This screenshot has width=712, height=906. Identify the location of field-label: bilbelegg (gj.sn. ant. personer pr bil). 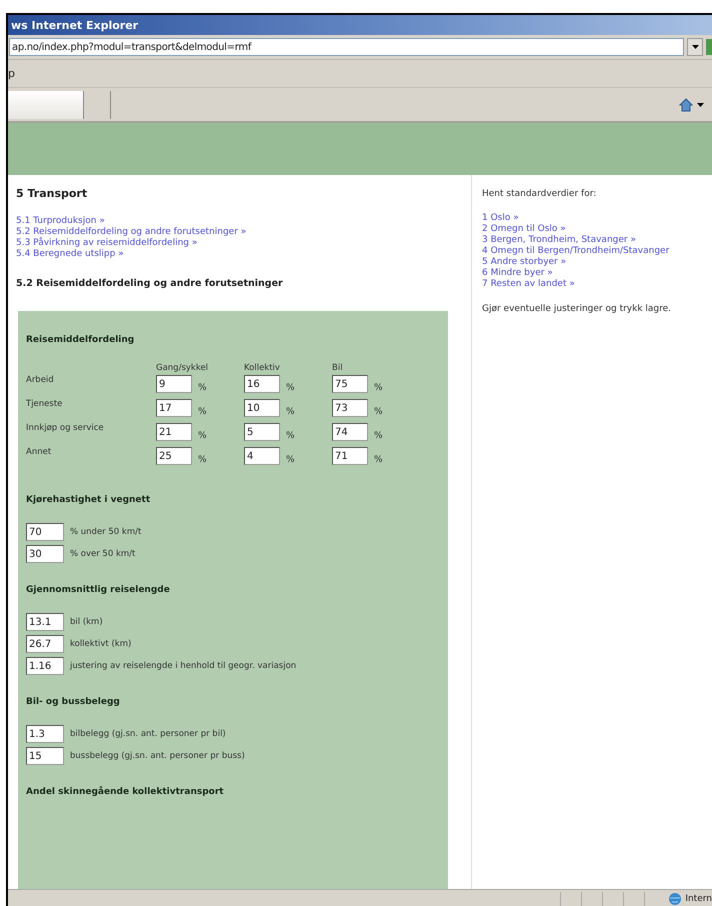
(148, 734).